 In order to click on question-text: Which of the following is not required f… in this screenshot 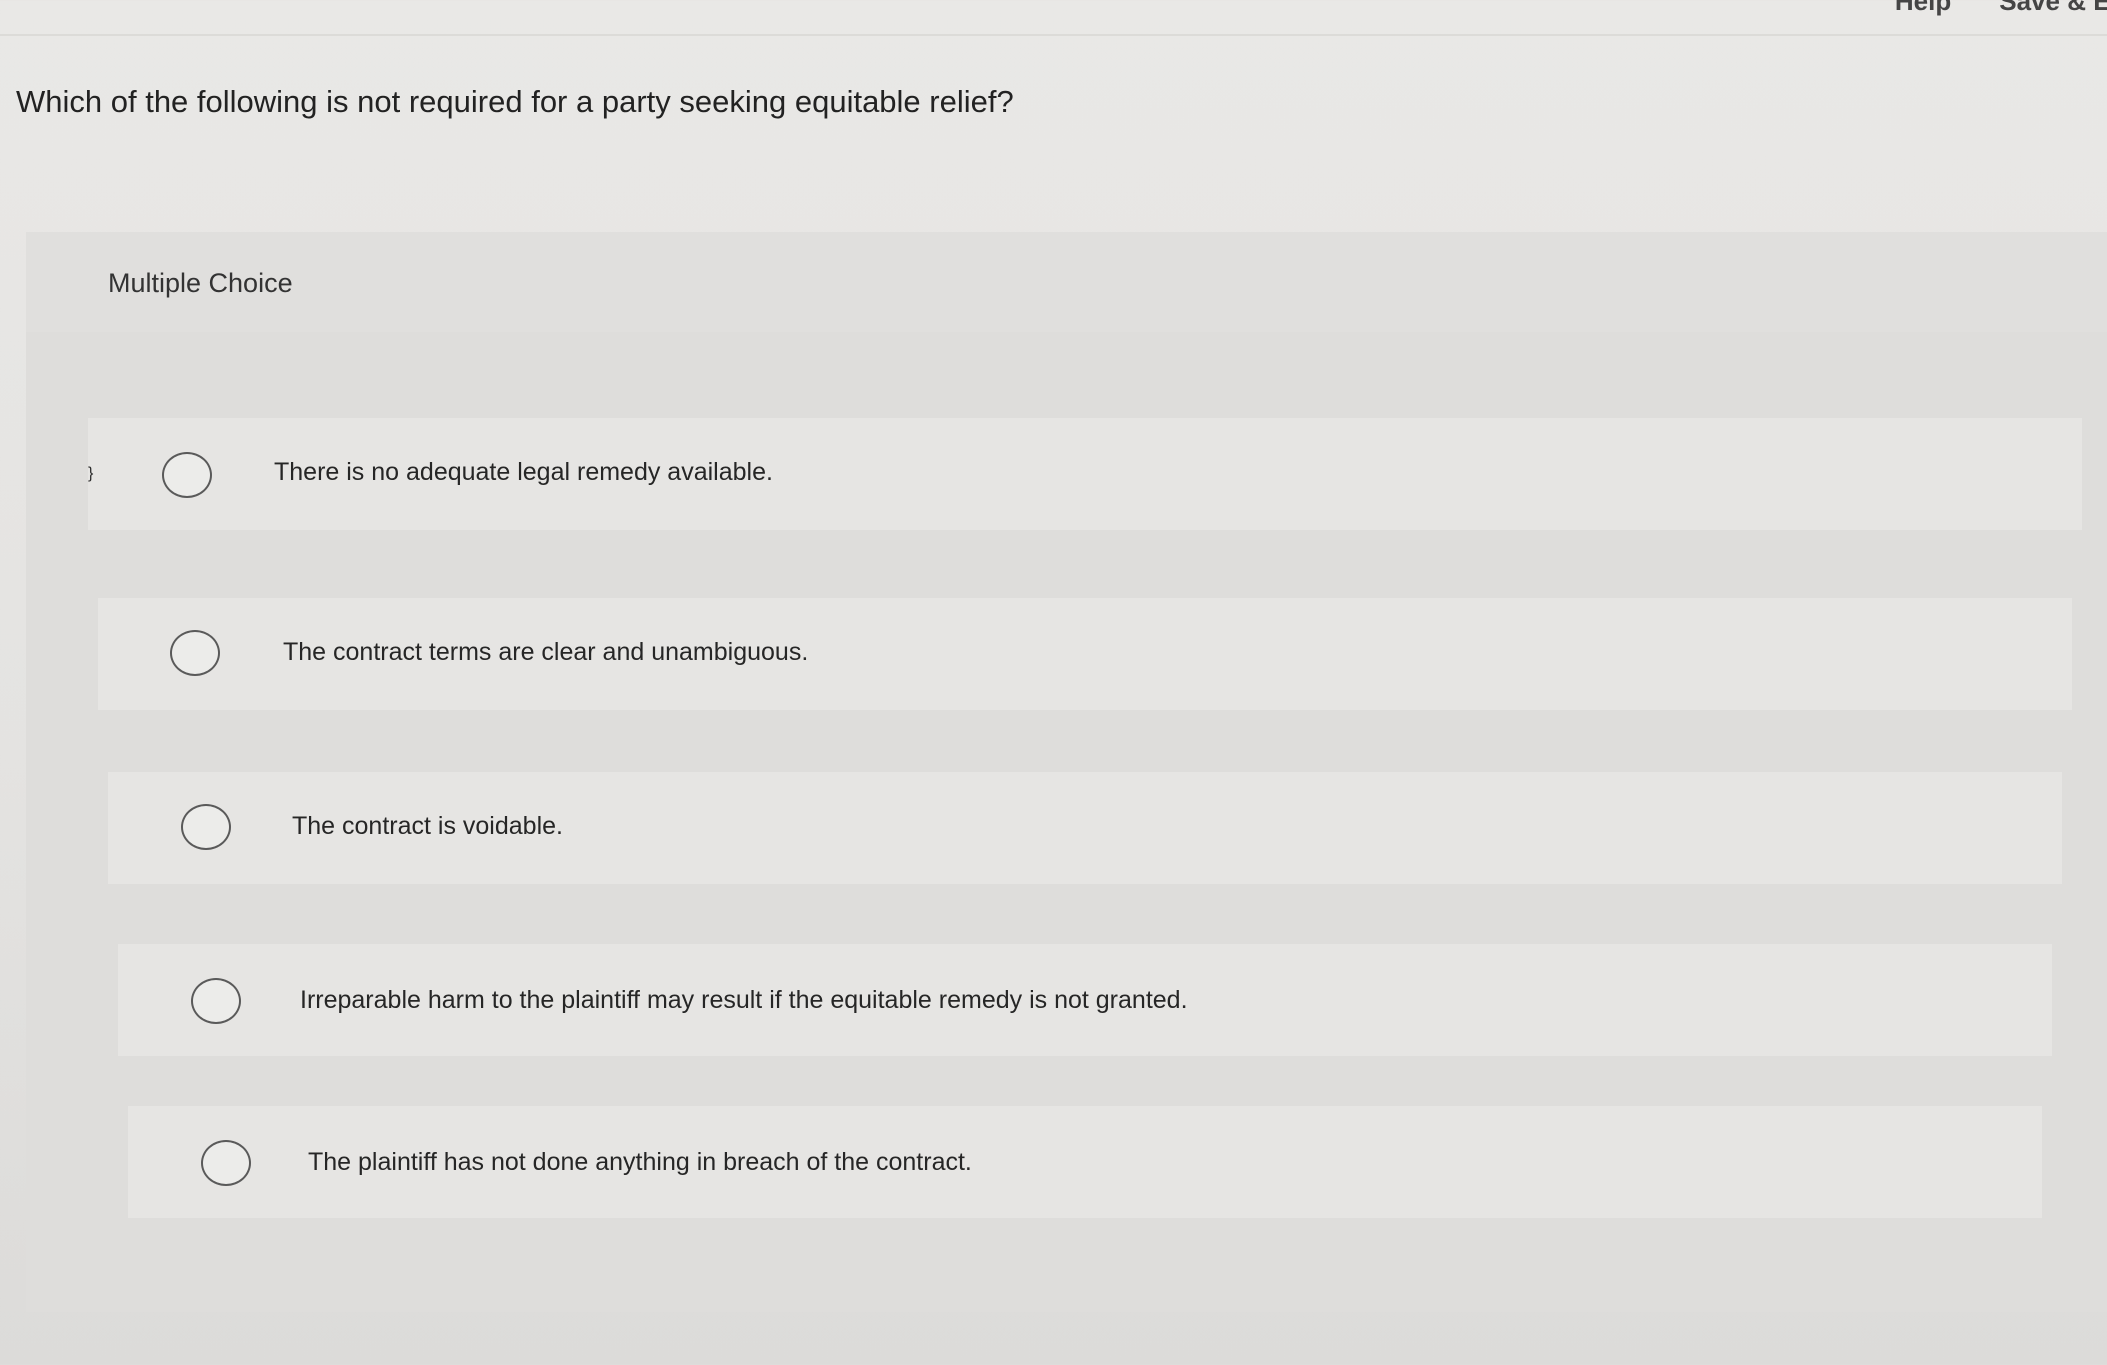, I will do `click(515, 101)`.